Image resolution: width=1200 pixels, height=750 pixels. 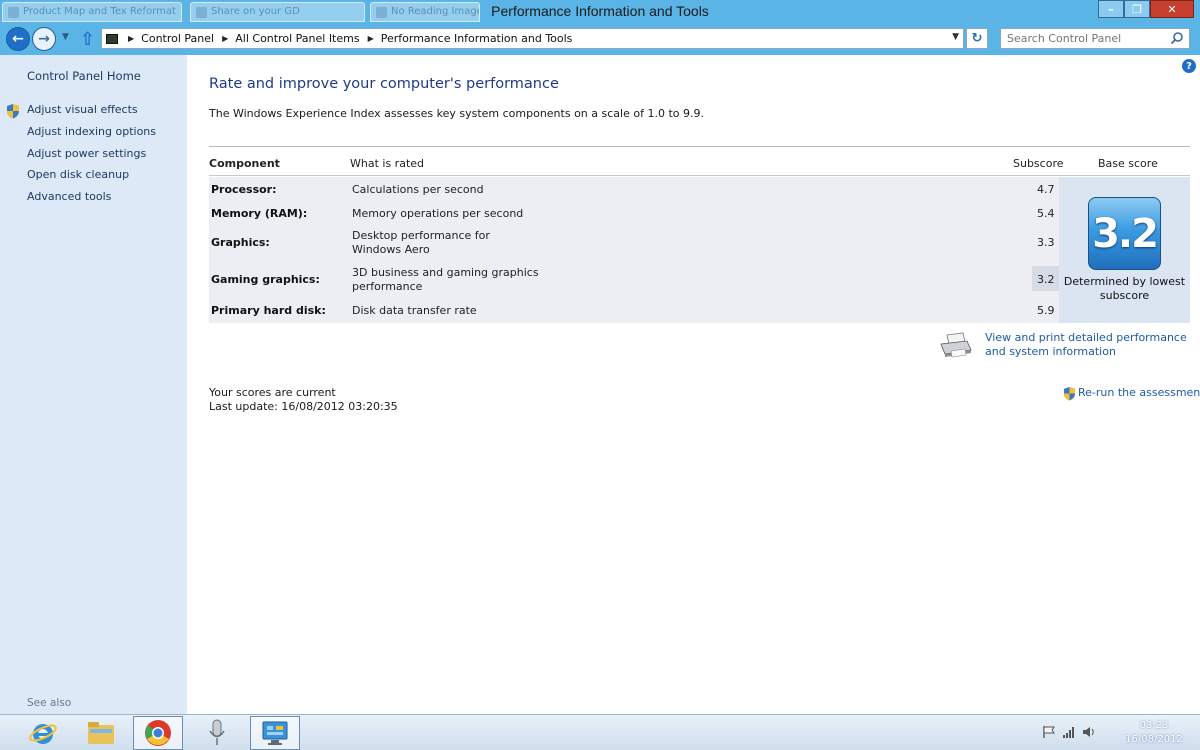 I want to click on back-button: ←, so click(x=18, y=39).